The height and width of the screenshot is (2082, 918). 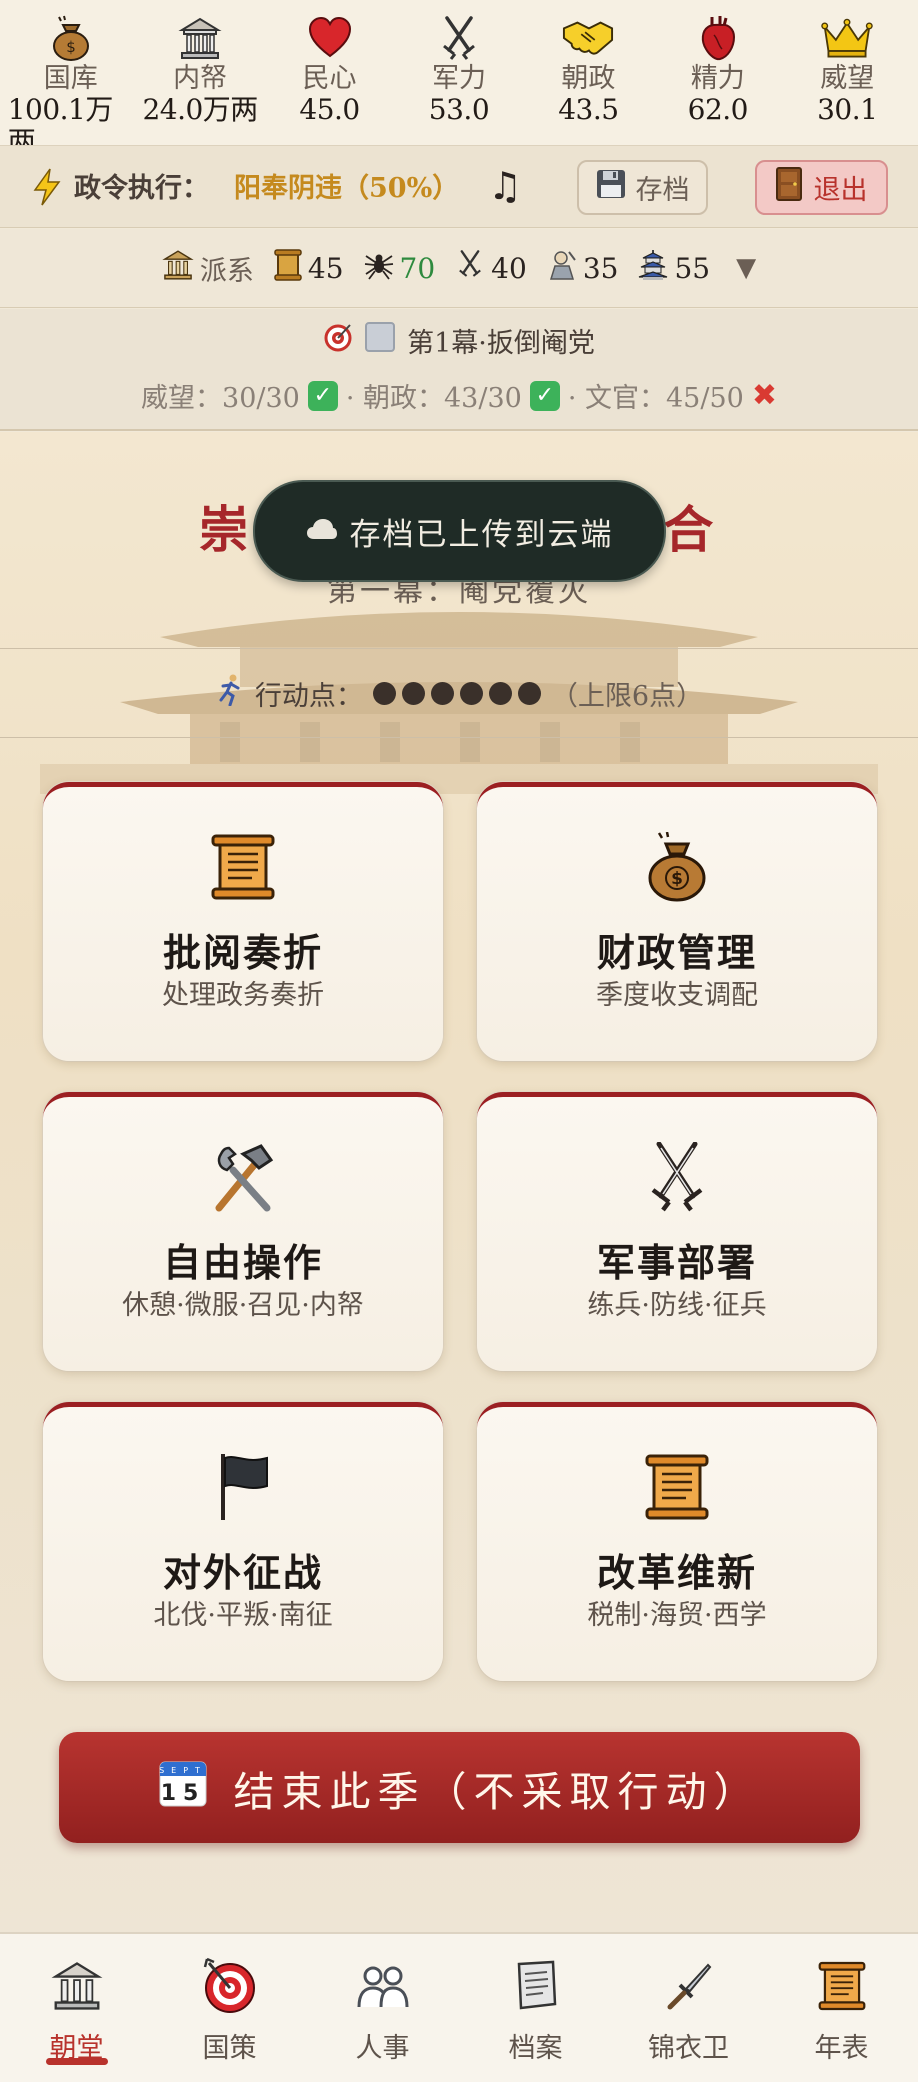 I want to click on end-season-button: SEPT 15 结束此季（不采取行动）, so click(x=459, y=1787).